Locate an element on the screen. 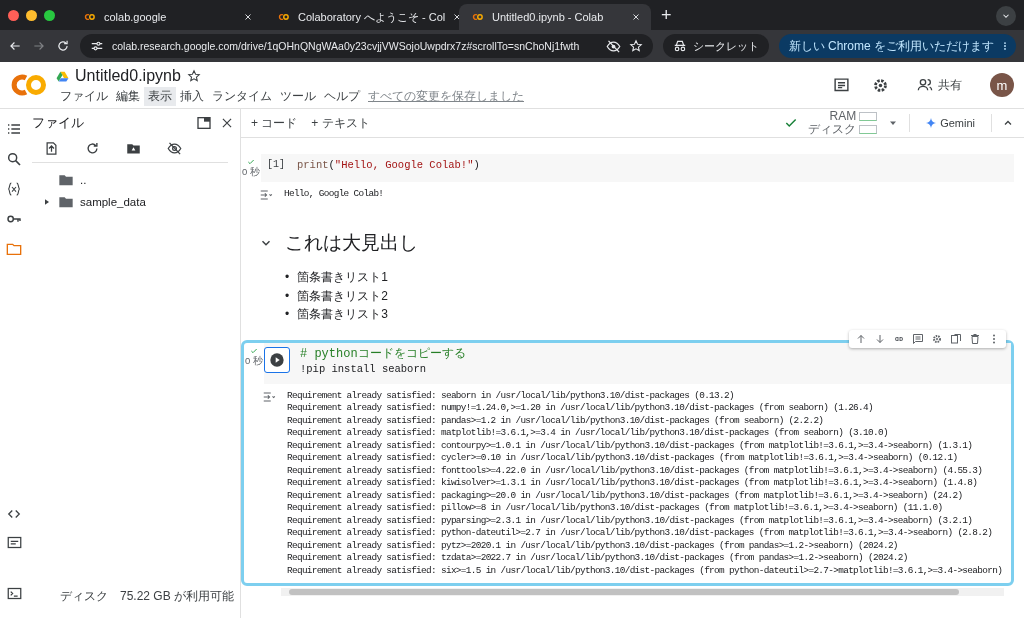 The image size is (1024, 618). site-settings-icon is located at coordinates (97, 46).